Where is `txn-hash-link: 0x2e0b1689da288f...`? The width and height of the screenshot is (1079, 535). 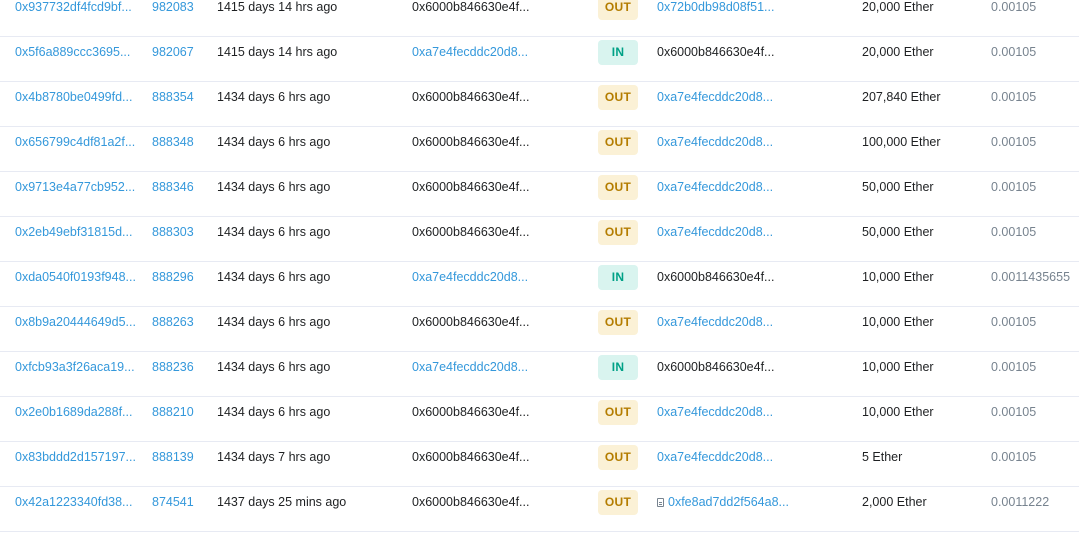
txn-hash-link: 0x2e0b1689da288f... is located at coordinates (73, 412).